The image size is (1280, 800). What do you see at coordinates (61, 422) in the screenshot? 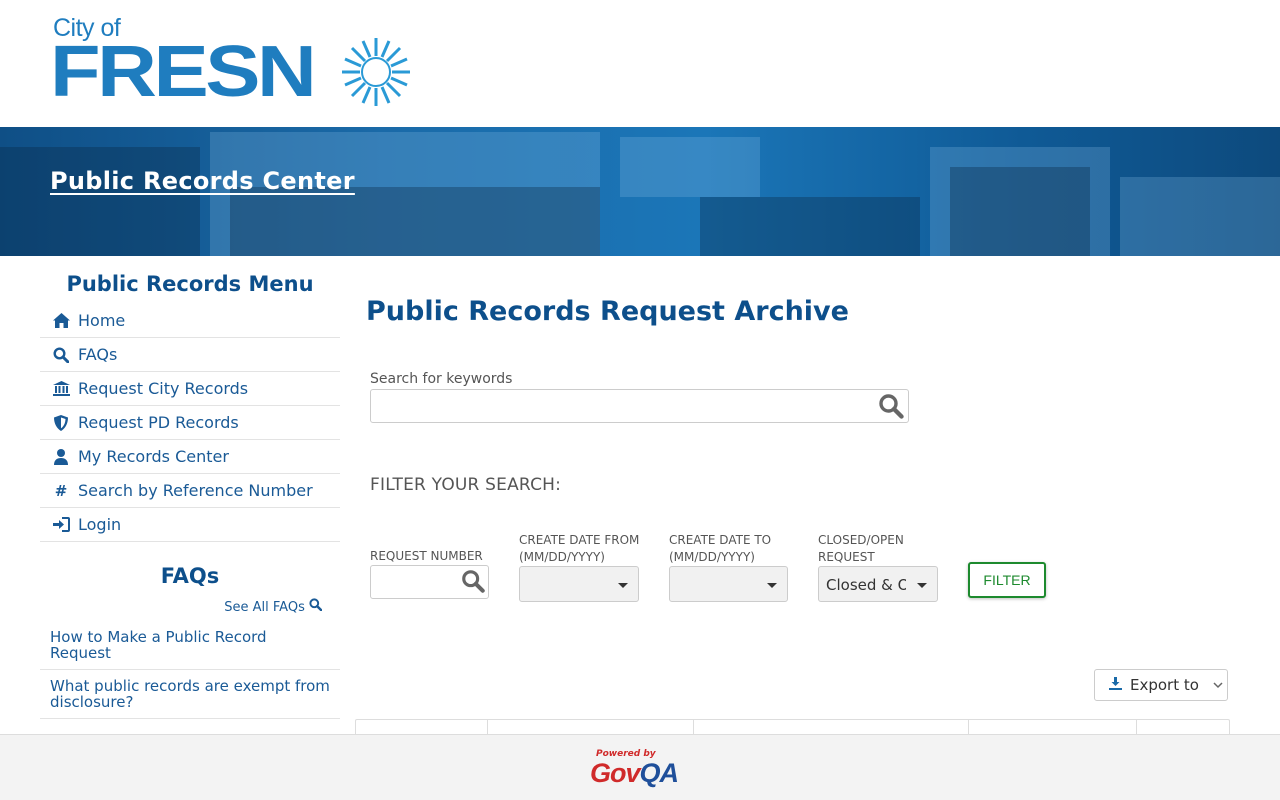
I see `shield-icon` at bounding box center [61, 422].